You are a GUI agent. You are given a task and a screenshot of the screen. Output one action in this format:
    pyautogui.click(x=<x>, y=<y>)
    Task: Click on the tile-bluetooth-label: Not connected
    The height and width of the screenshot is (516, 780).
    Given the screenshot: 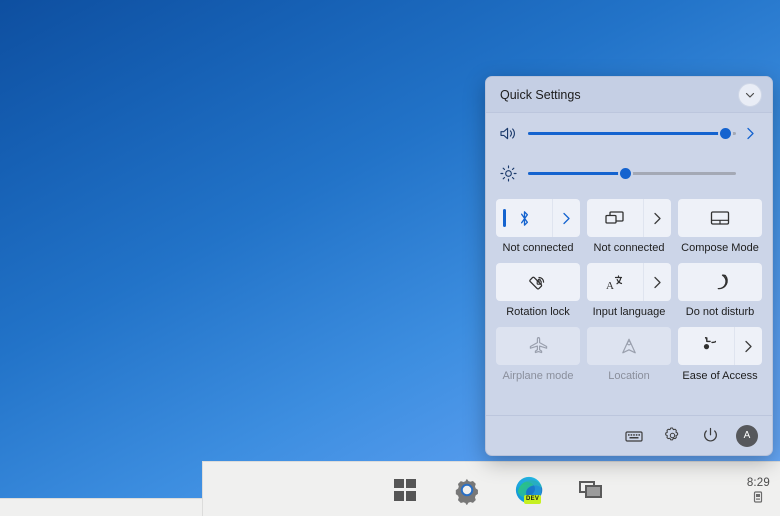 What is the action you would take?
    pyautogui.click(x=538, y=248)
    